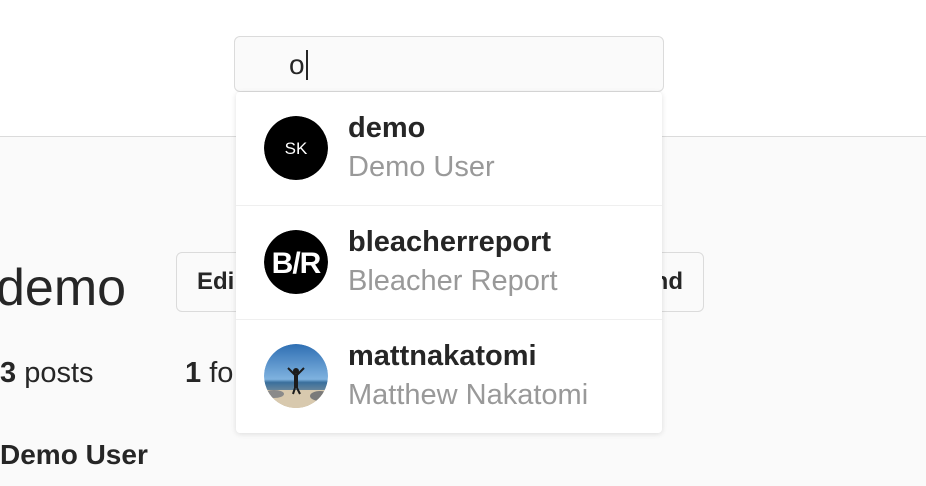 Image resolution: width=926 pixels, height=486 pixels. Describe the element at coordinates (442, 356) in the screenshot. I see `result-username: mattnakatomi` at that location.